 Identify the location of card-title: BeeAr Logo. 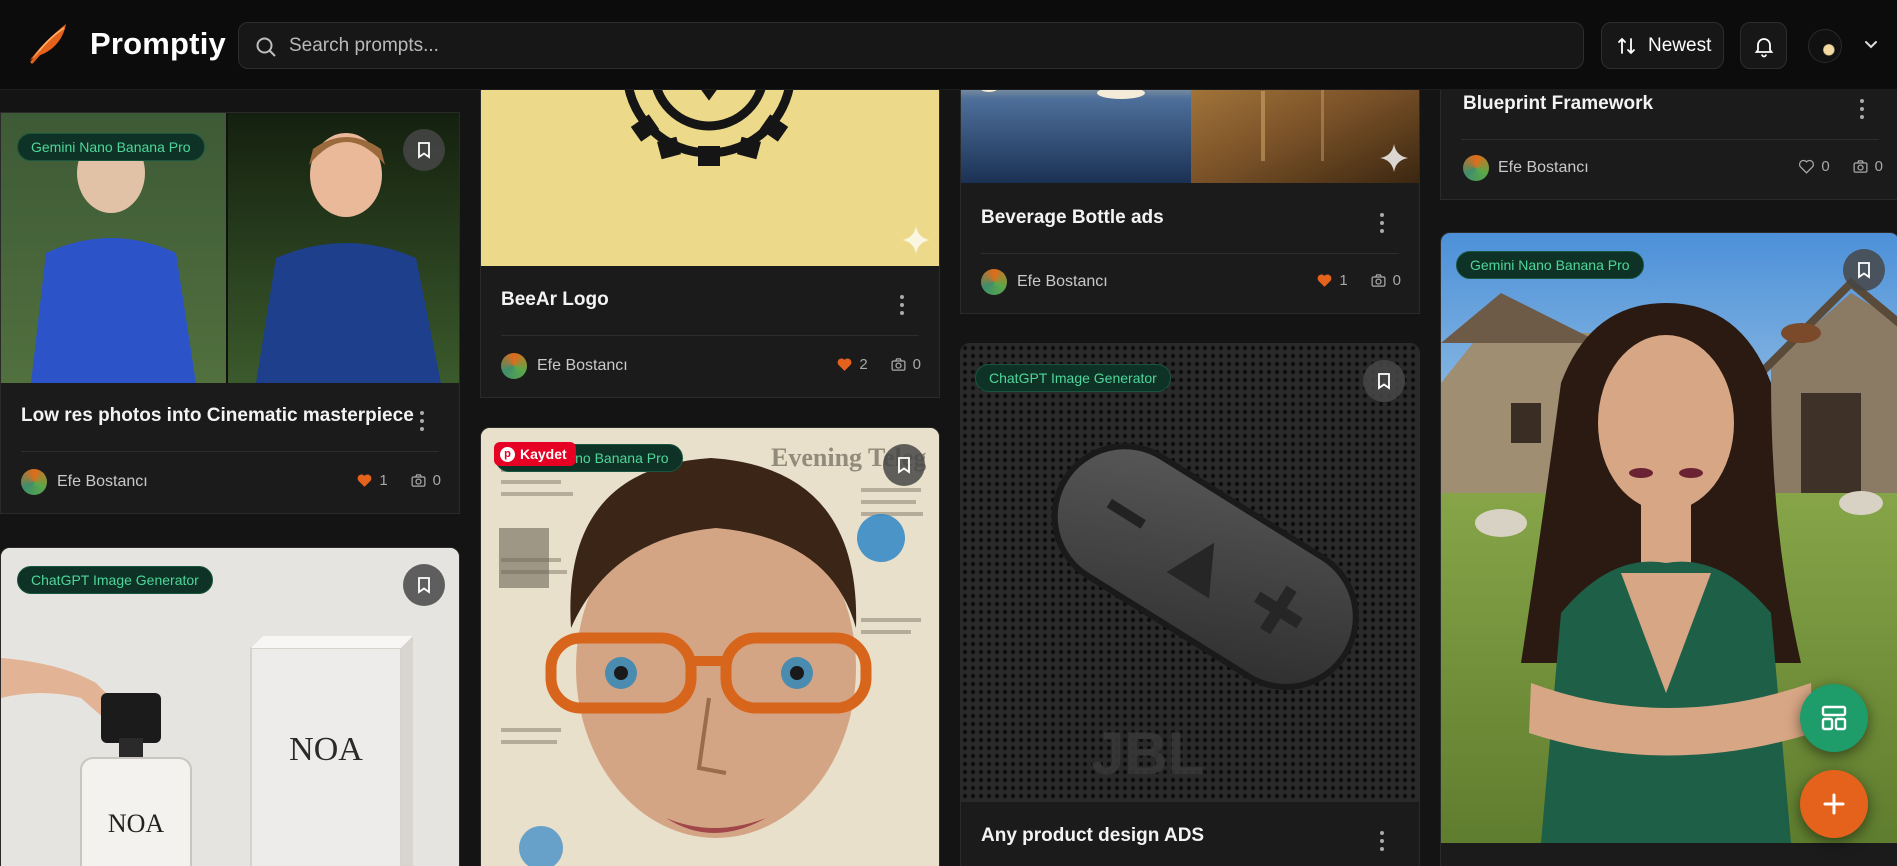
(555, 300).